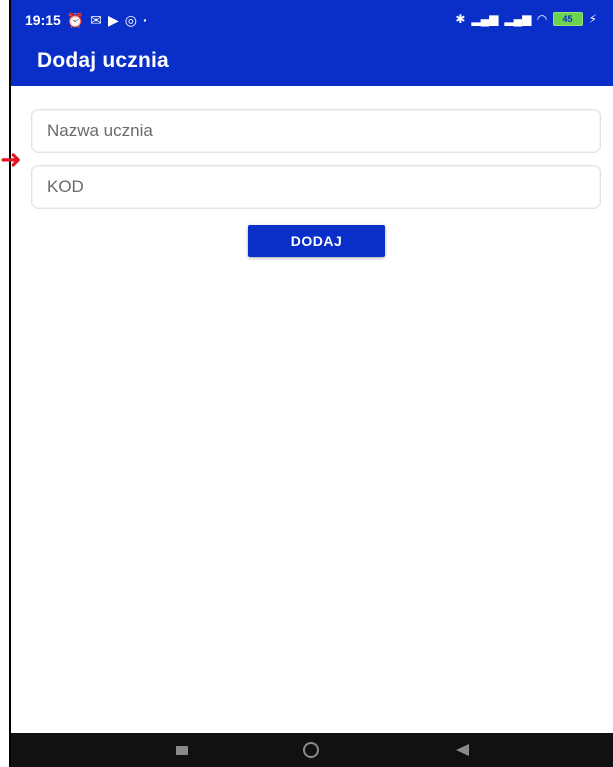 This screenshot has height=767, width=613. I want to click on home-icon, so click(311, 750).